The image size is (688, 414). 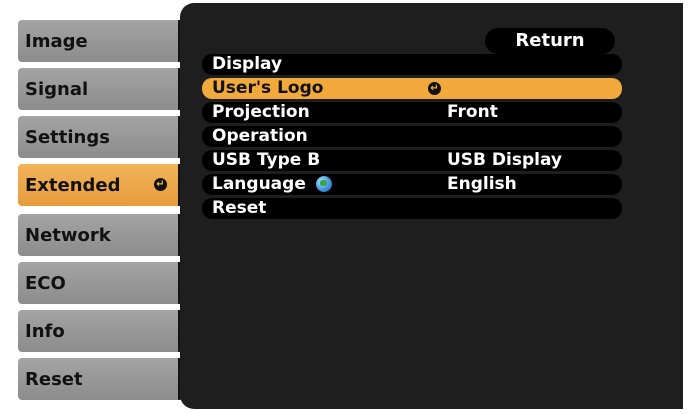 What do you see at coordinates (259, 184) in the screenshot?
I see `row-label: Language` at bounding box center [259, 184].